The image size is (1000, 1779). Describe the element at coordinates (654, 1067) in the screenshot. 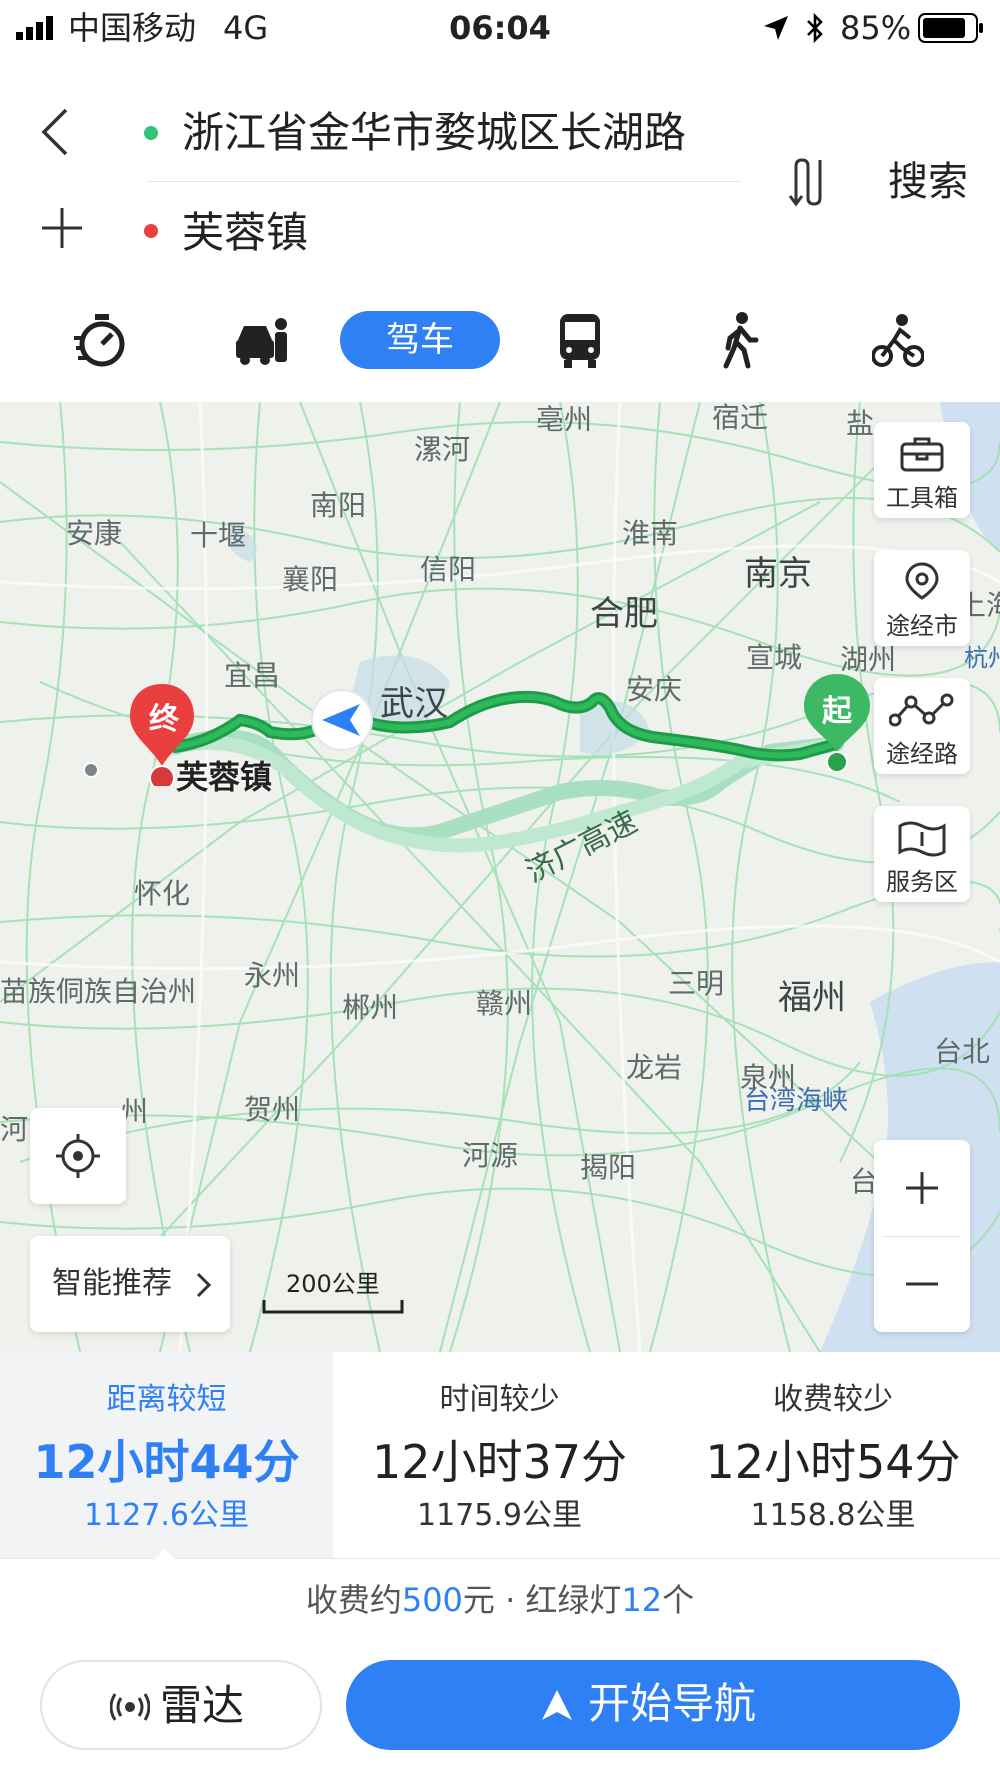

I see `city-label-longyan: 龙岩` at that location.